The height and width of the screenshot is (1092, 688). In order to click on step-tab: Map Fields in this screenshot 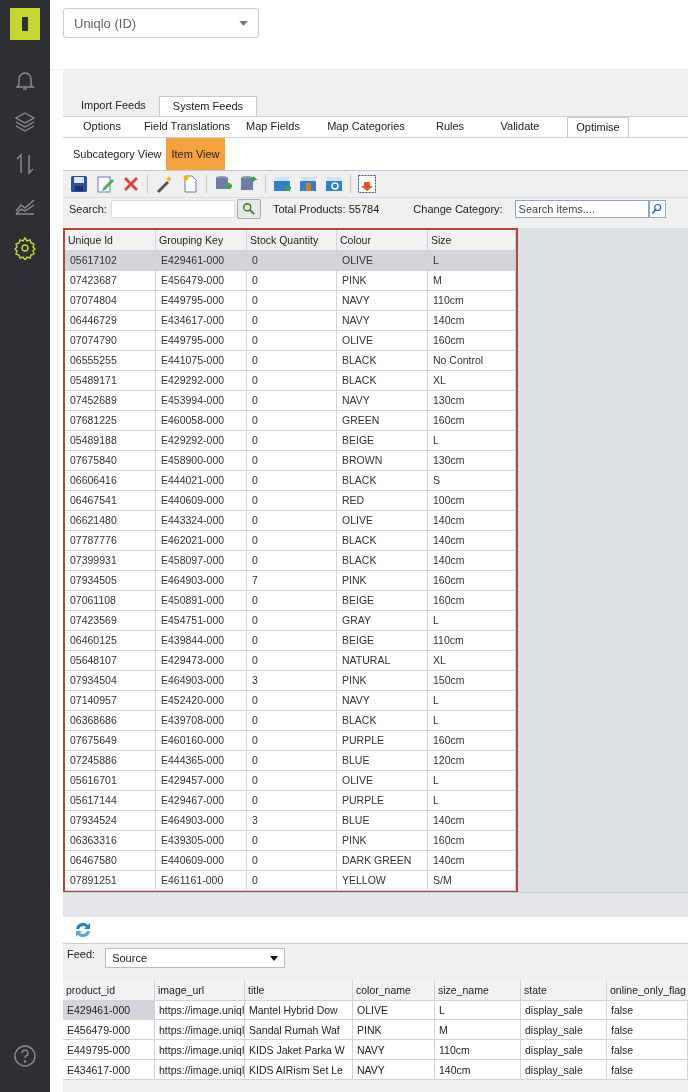, I will do `click(273, 127)`.